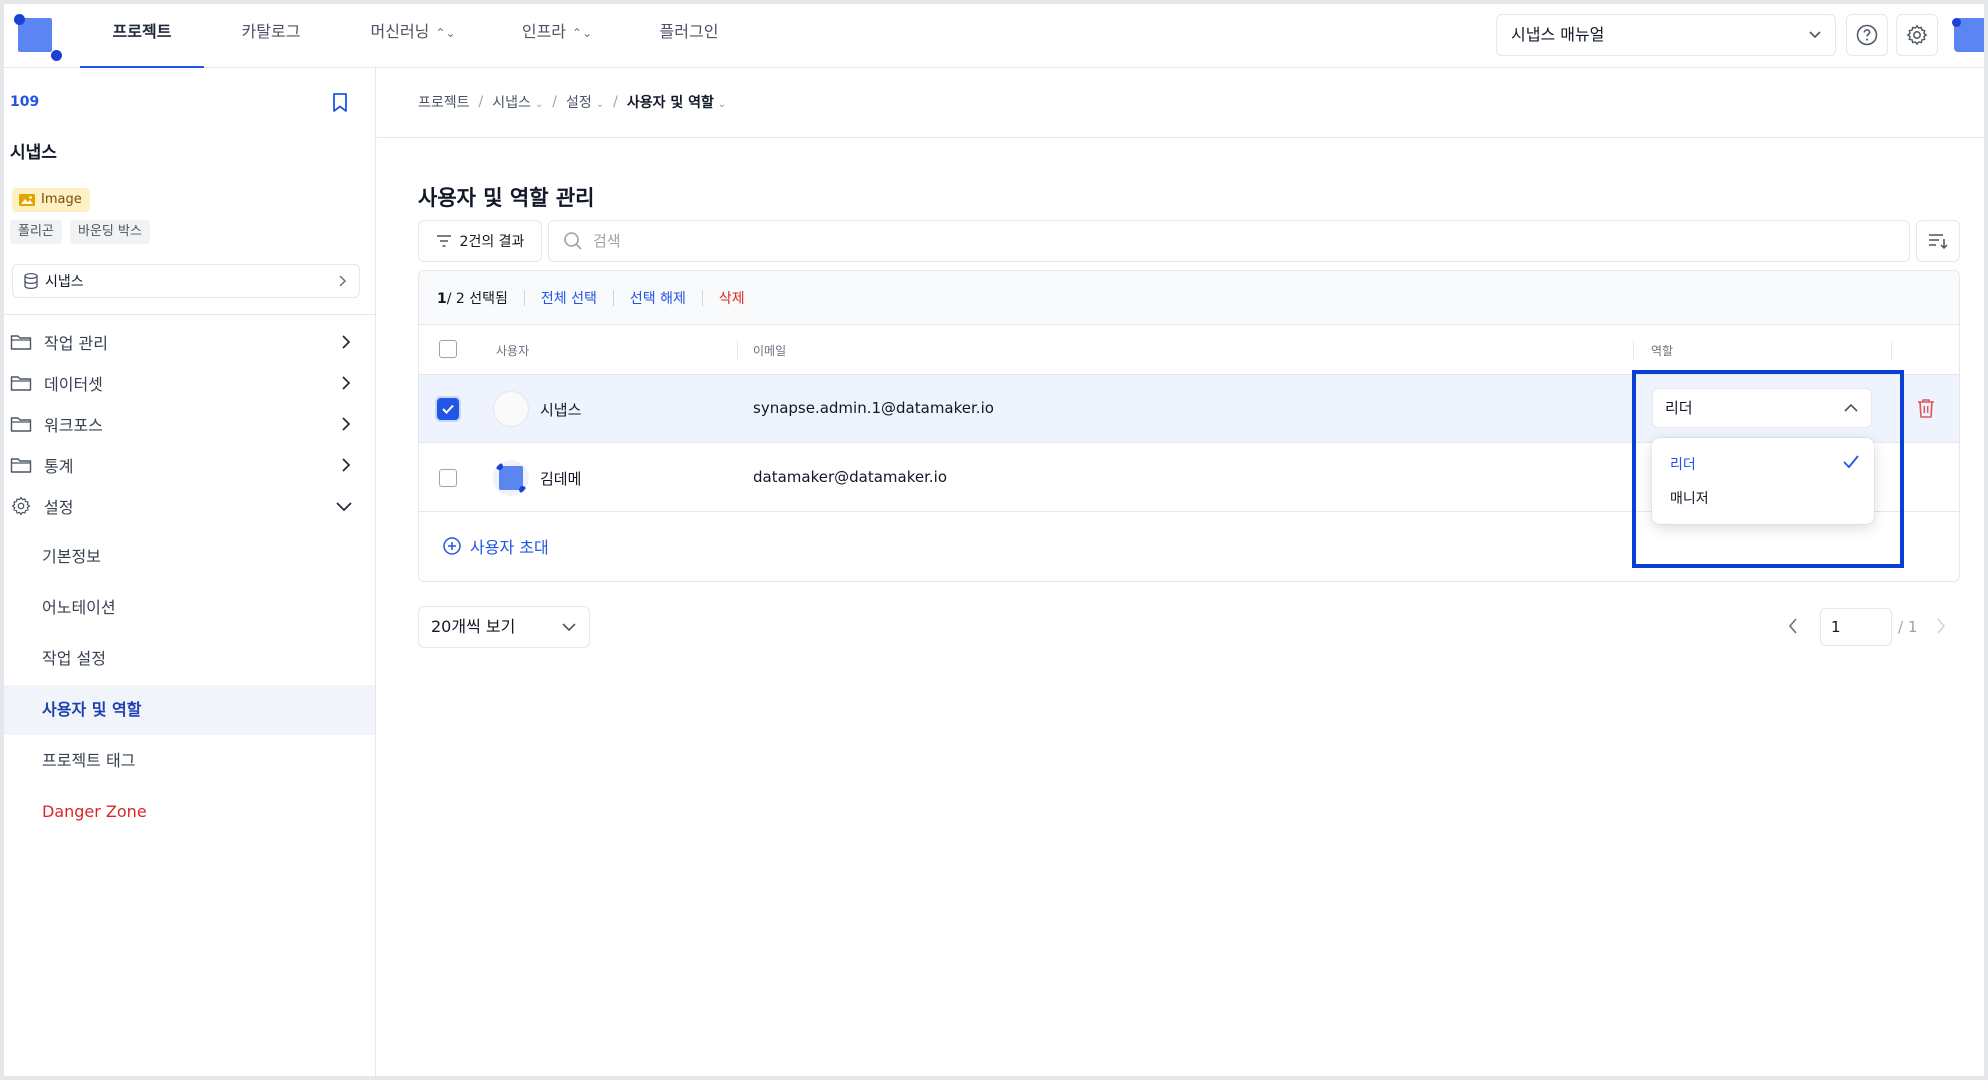 The height and width of the screenshot is (1080, 1988). Describe the element at coordinates (1851, 415) in the screenshot. I see `chevron-up-icon` at that location.